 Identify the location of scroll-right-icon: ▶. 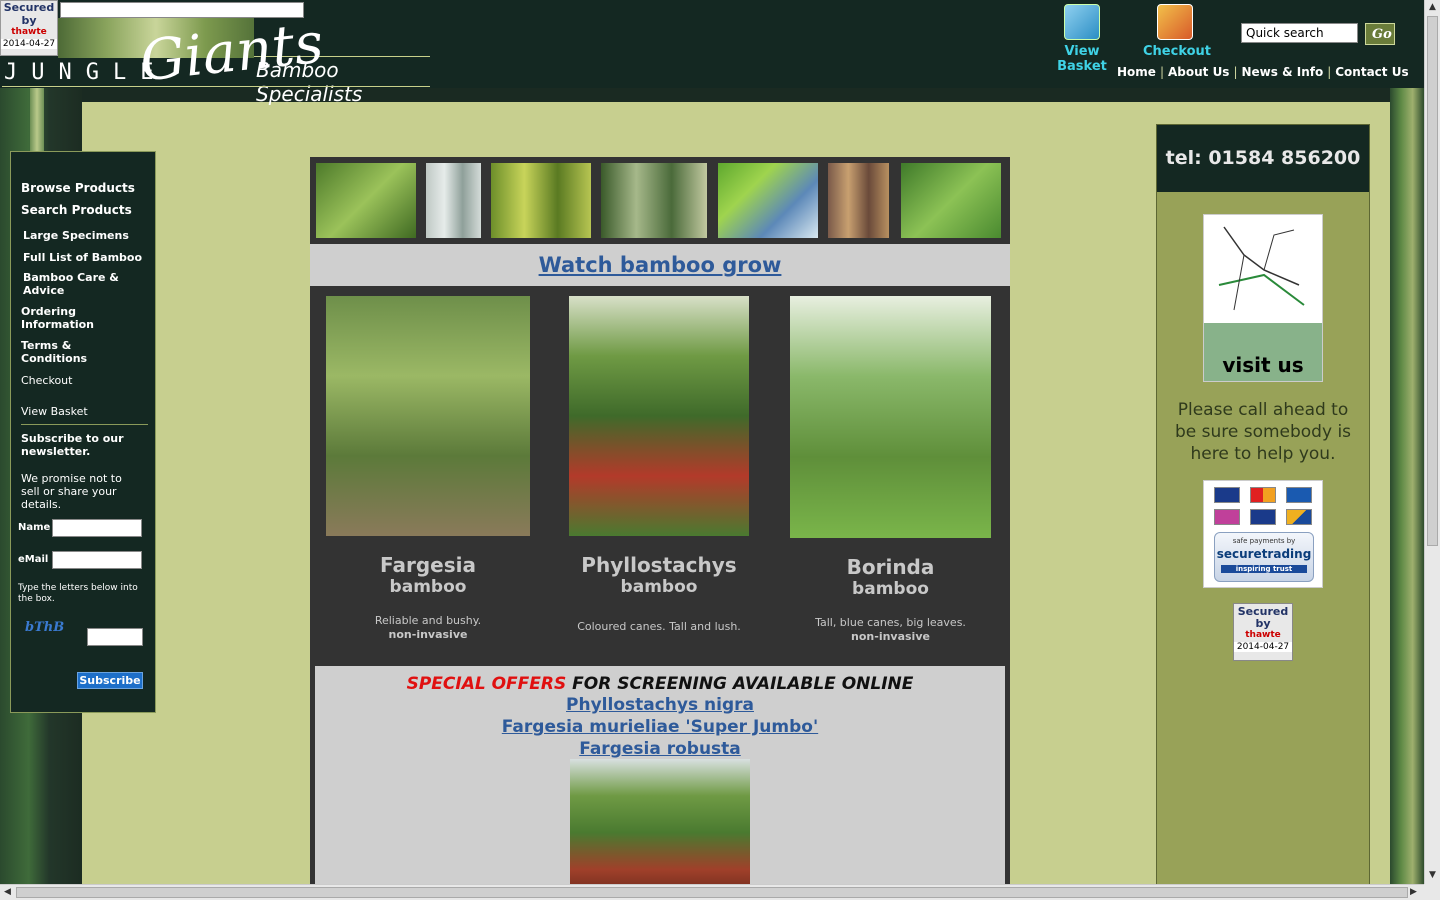
(1413, 892).